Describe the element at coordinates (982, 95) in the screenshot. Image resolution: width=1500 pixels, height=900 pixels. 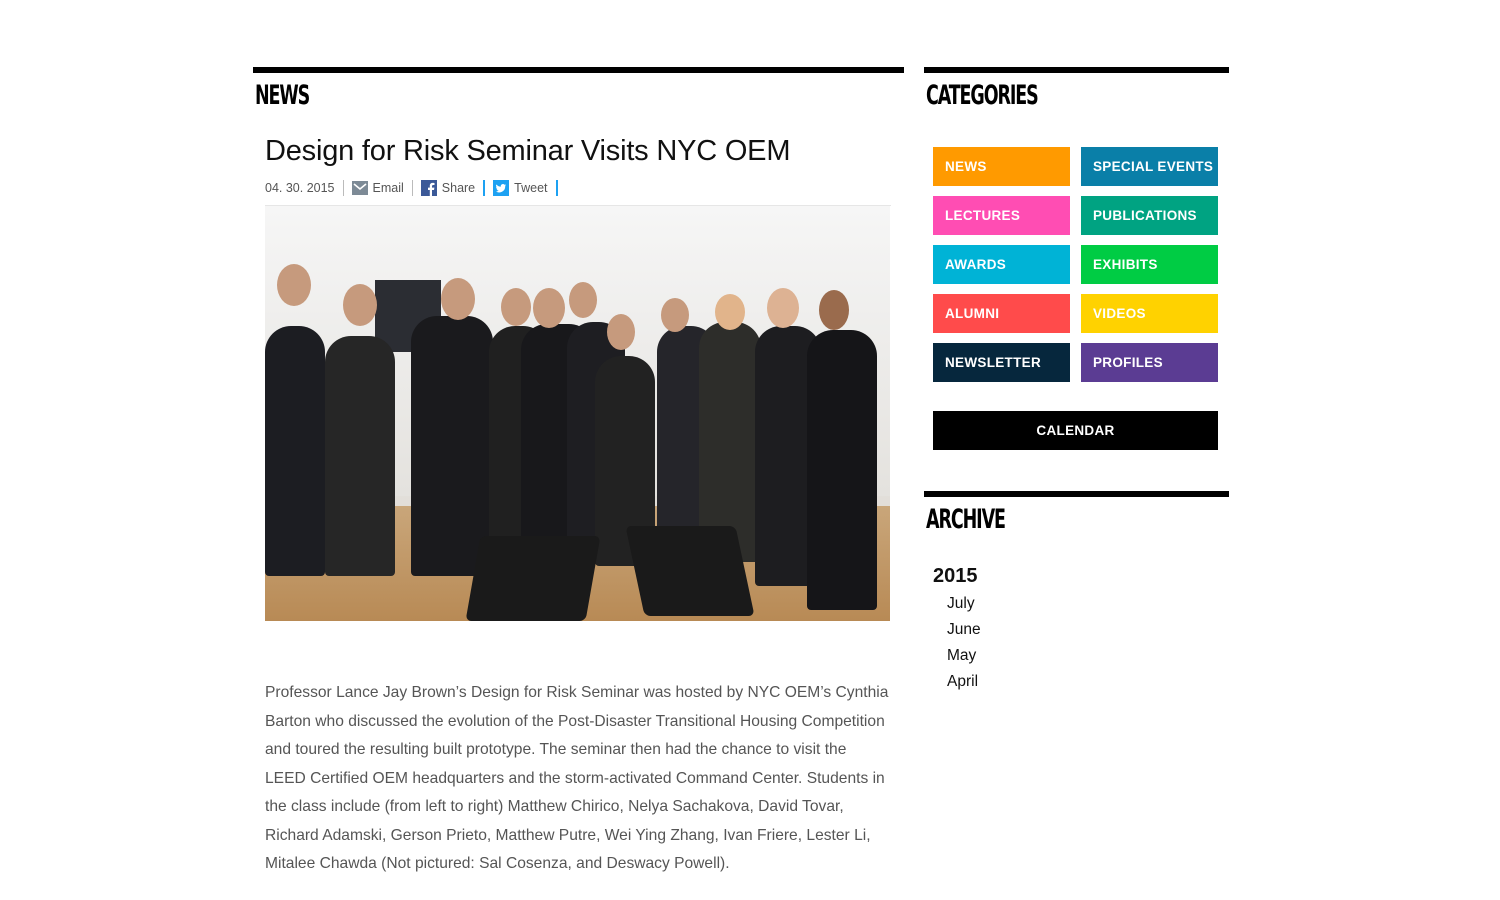
I see `categories-title: CATEGORIES` at that location.